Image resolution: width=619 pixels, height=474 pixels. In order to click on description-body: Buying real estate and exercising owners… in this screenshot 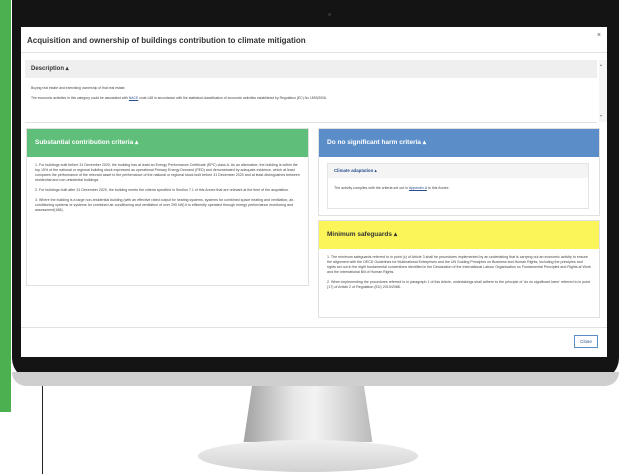, I will do `click(307, 100)`.